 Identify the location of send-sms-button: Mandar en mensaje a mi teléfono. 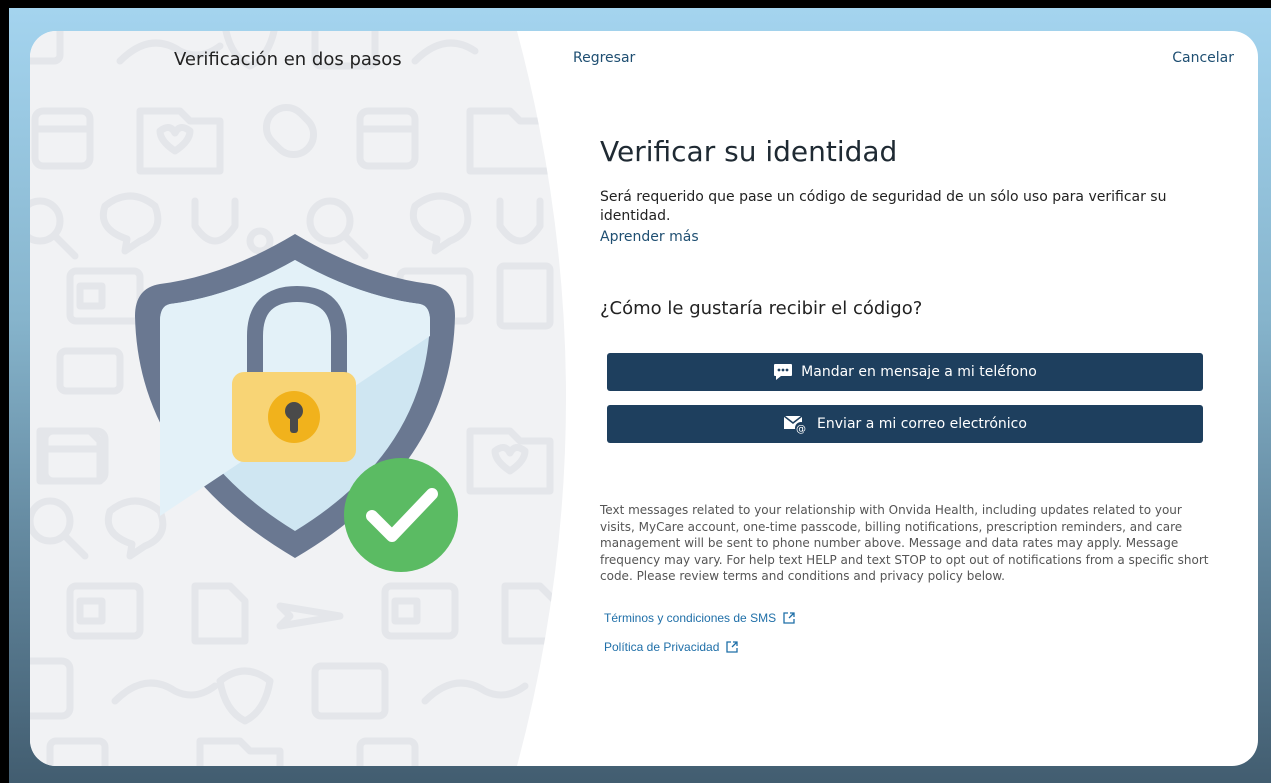
(905, 372).